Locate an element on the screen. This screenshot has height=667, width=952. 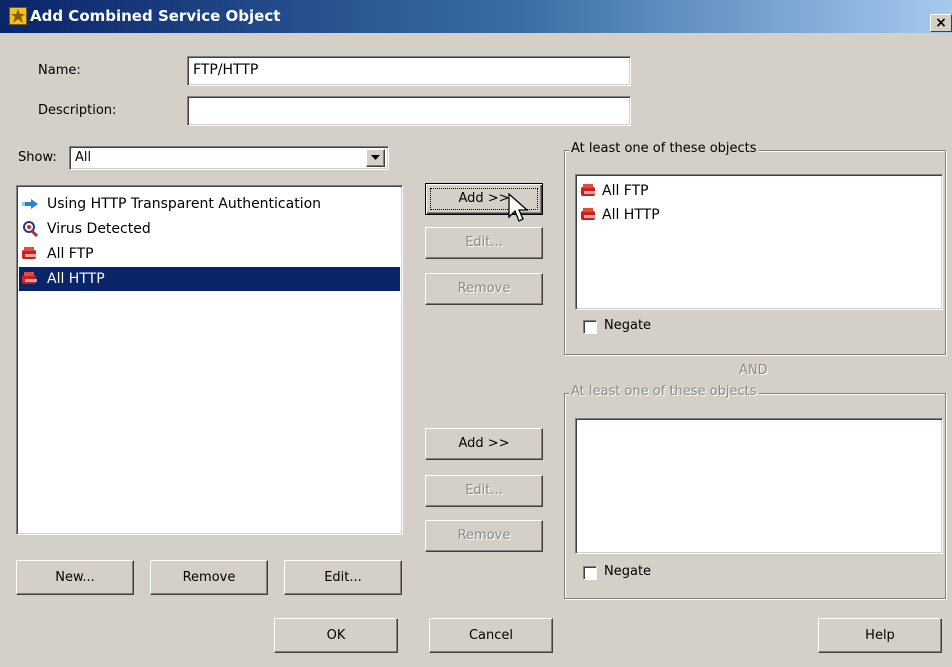
name-value: FTP/HTTP is located at coordinates (226, 70).